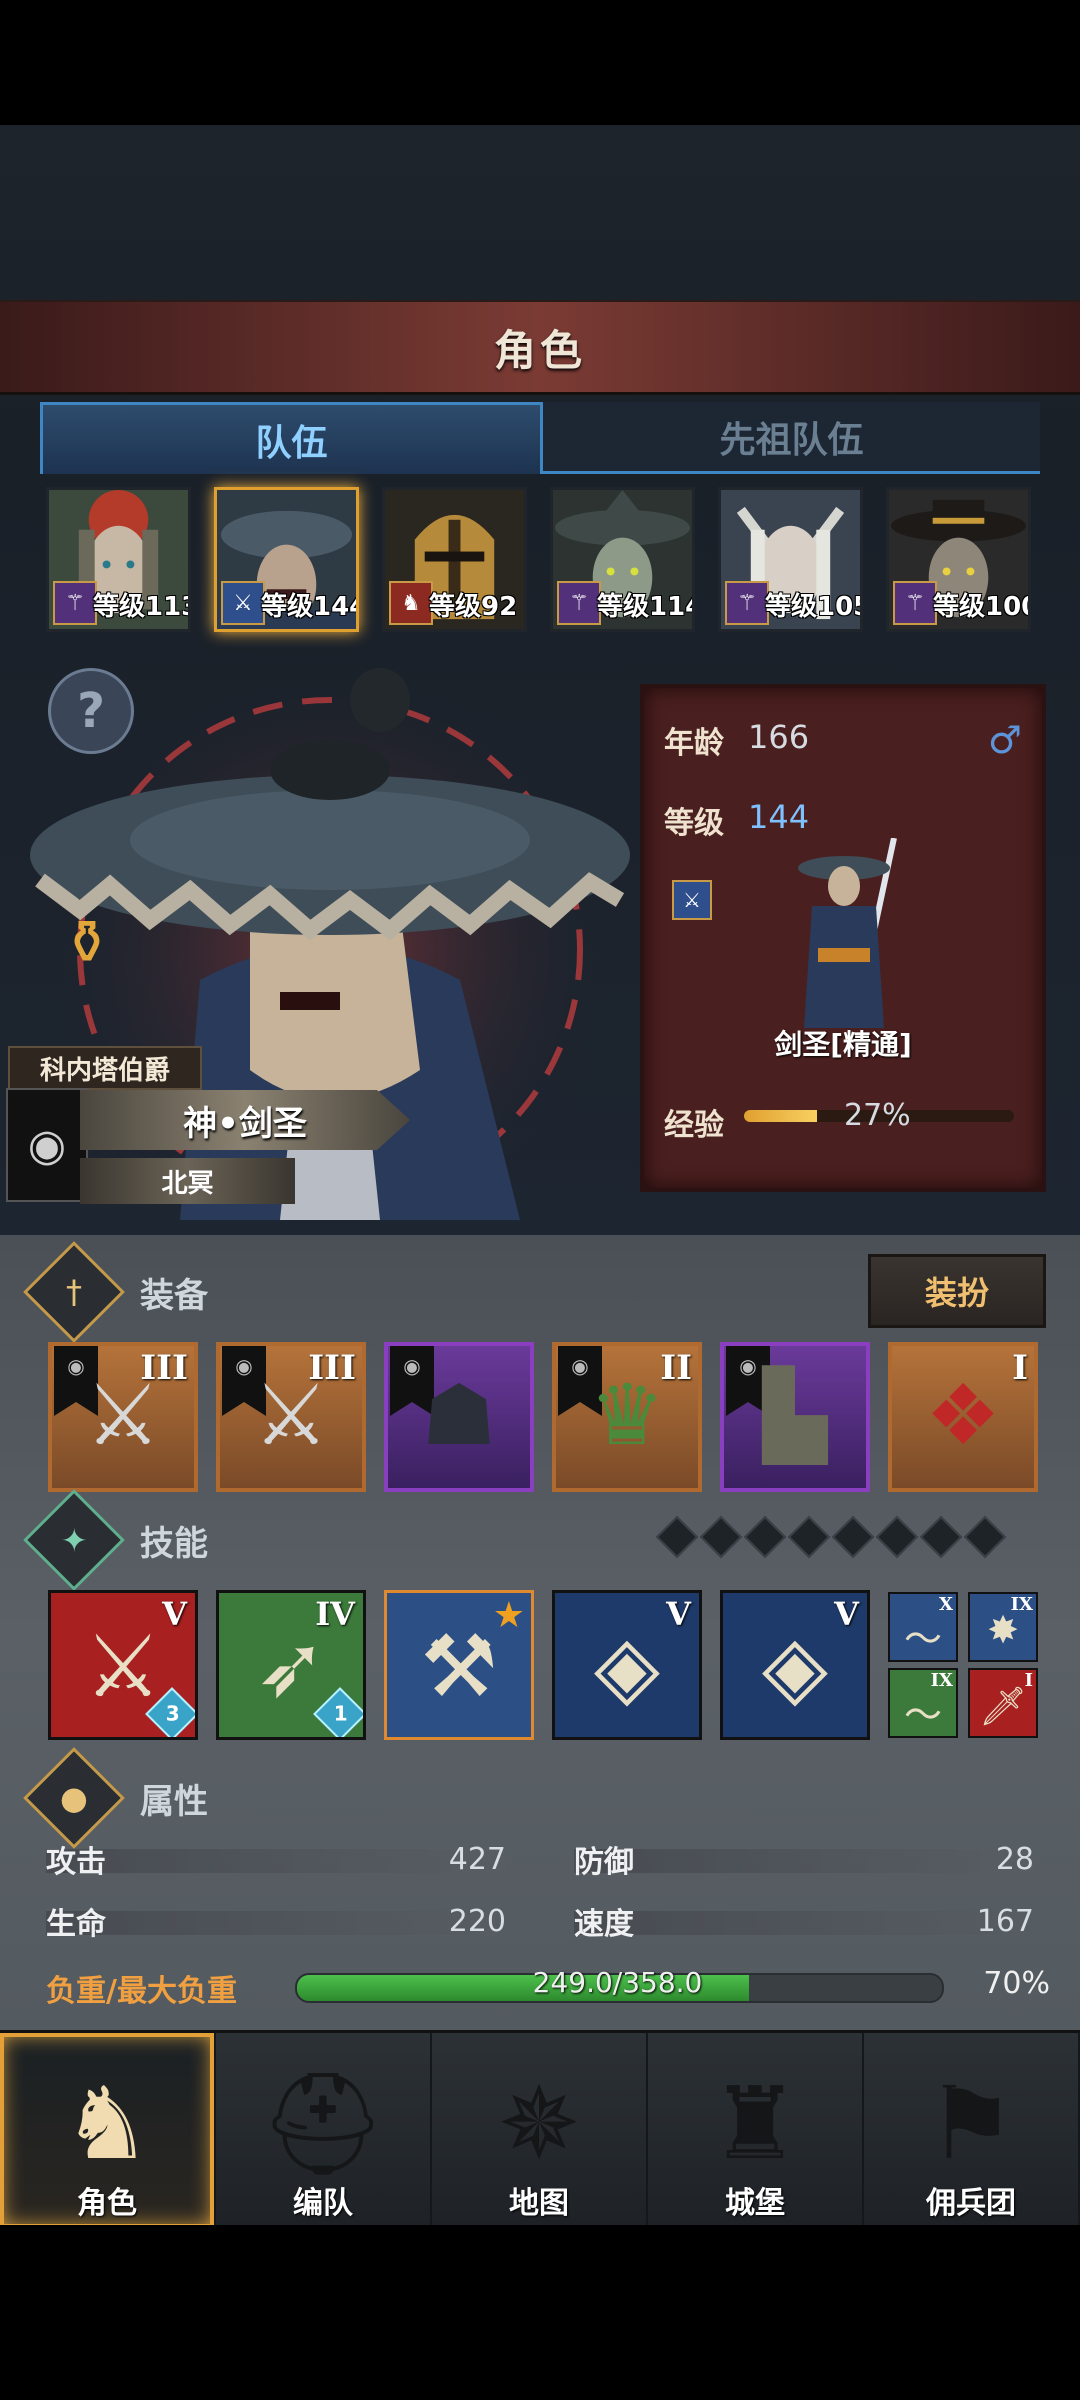  I want to click on hero-title: 科内塔伯爵, so click(105, 1068).